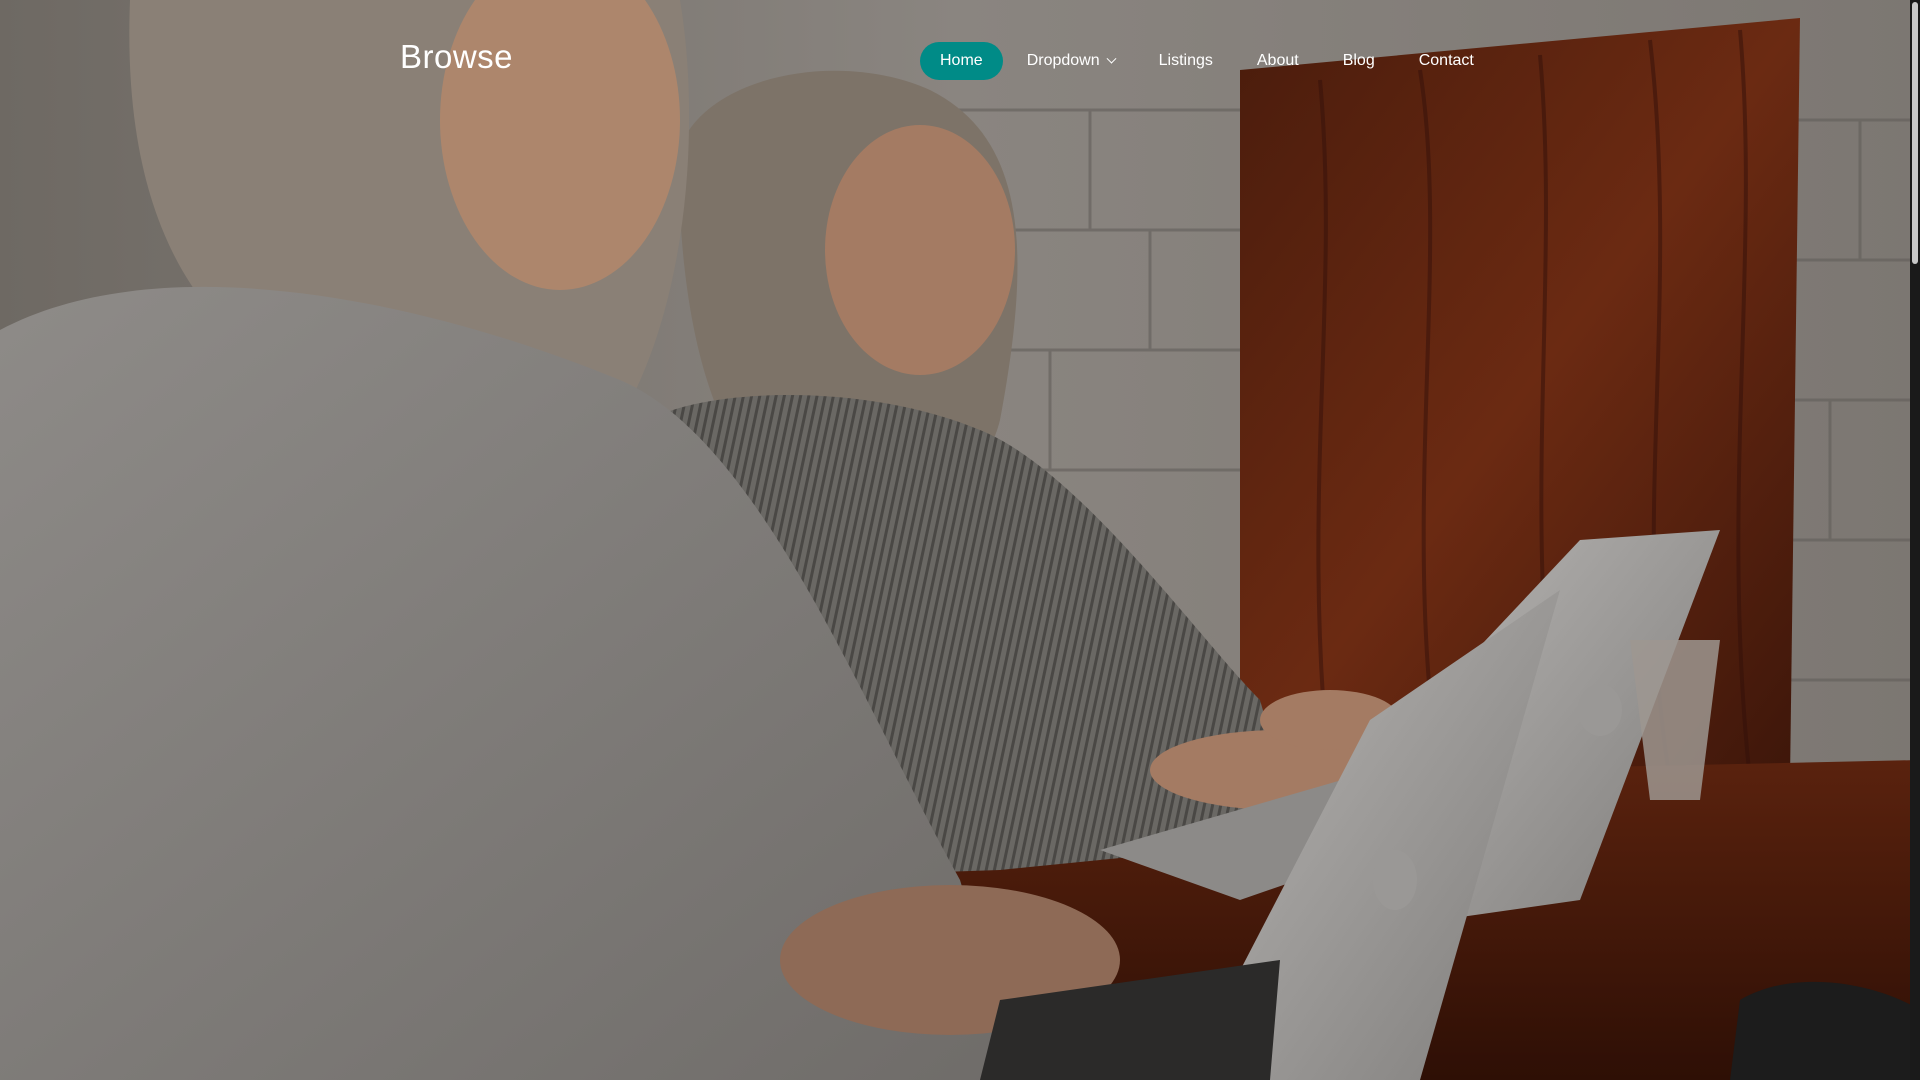  Describe the element at coordinates (1278, 61) in the screenshot. I see `nav-about: About` at that location.